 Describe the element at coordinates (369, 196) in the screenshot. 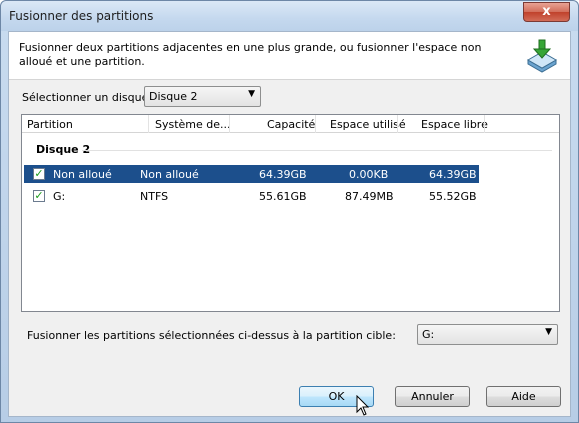

I see `cell-used: 87.49MB` at that location.